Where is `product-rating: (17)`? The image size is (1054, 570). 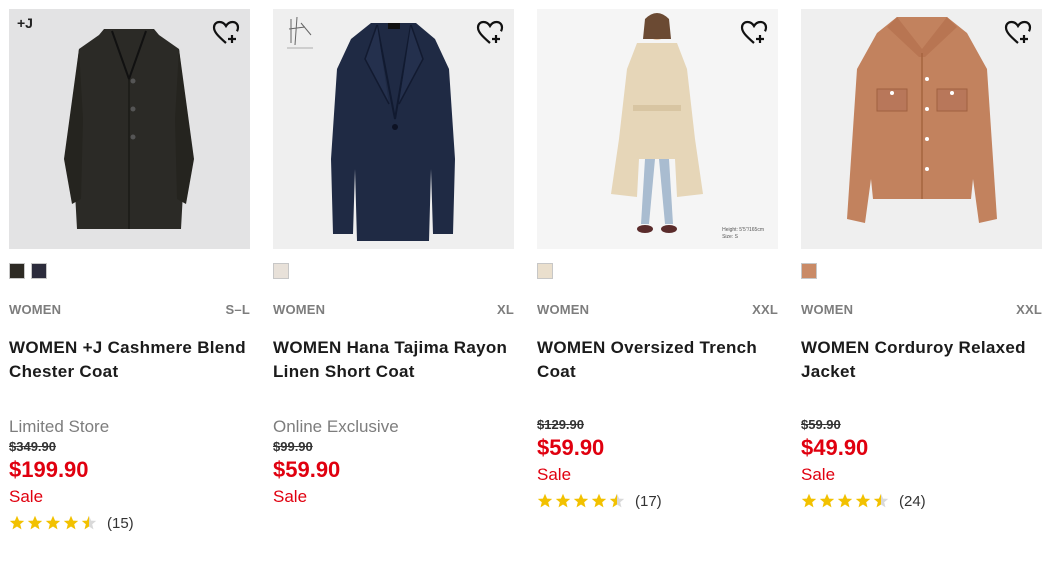 product-rating: (17) is located at coordinates (657, 501).